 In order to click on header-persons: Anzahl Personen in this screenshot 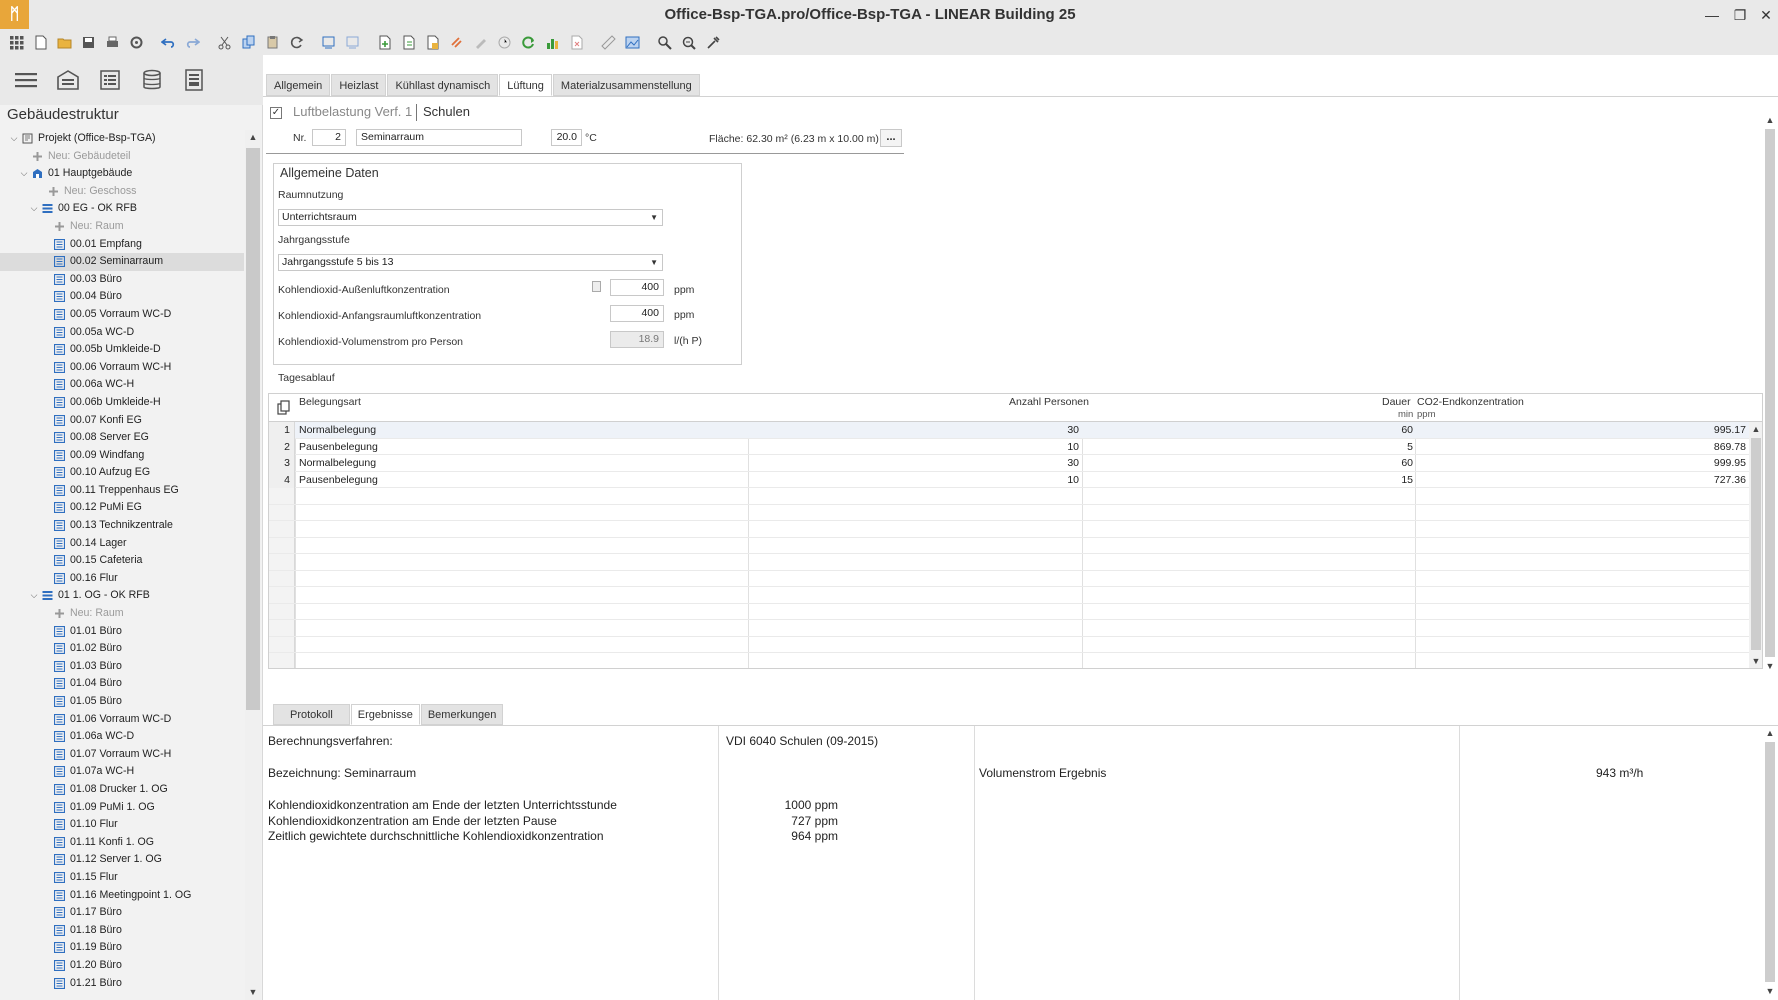, I will do `click(1049, 402)`.